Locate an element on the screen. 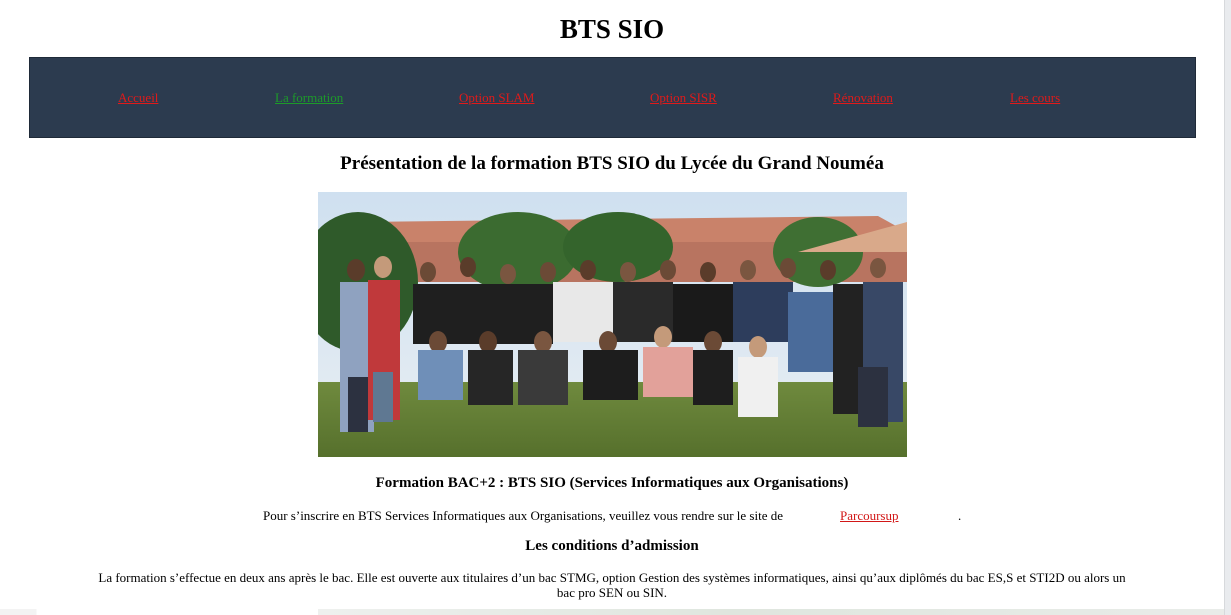  parcoursup-link: Parcoursup is located at coordinates (869, 516).